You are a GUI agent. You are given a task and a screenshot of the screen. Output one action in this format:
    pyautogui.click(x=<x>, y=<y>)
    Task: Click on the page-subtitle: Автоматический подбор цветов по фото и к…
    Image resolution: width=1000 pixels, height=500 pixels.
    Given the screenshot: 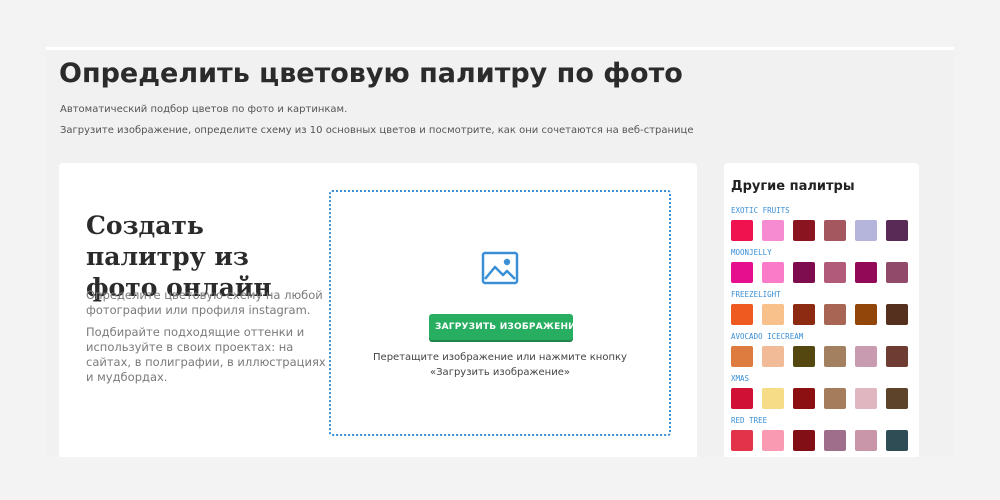 What is the action you would take?
    pyautogui.click(x=204, y=109)
    